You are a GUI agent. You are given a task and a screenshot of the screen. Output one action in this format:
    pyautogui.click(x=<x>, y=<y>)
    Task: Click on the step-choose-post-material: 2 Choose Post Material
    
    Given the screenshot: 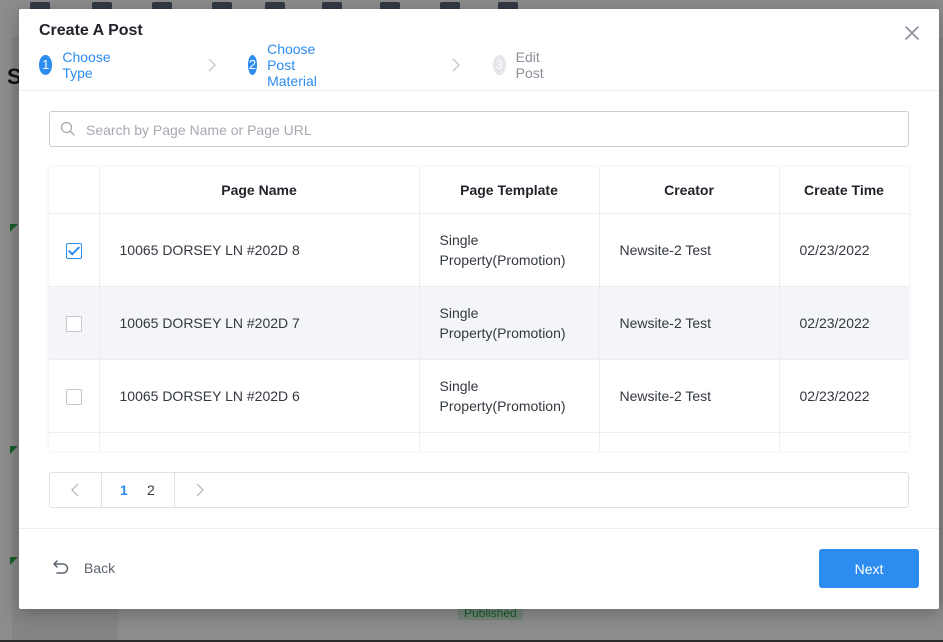 What is the action you would take?
    pyautogui.click(x=288, y=65)
    